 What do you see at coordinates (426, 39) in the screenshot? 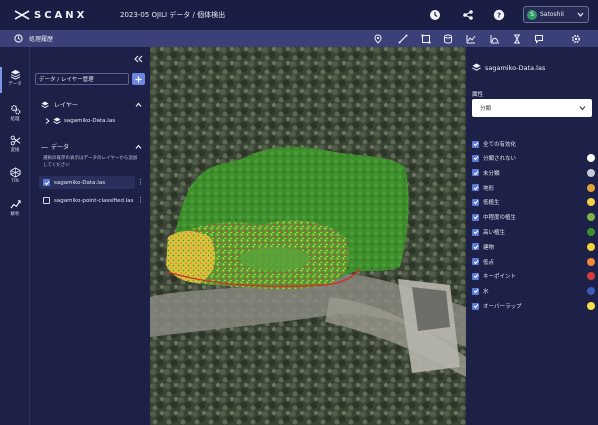
I see `area-select-icon` at bounding box center [426, 39].